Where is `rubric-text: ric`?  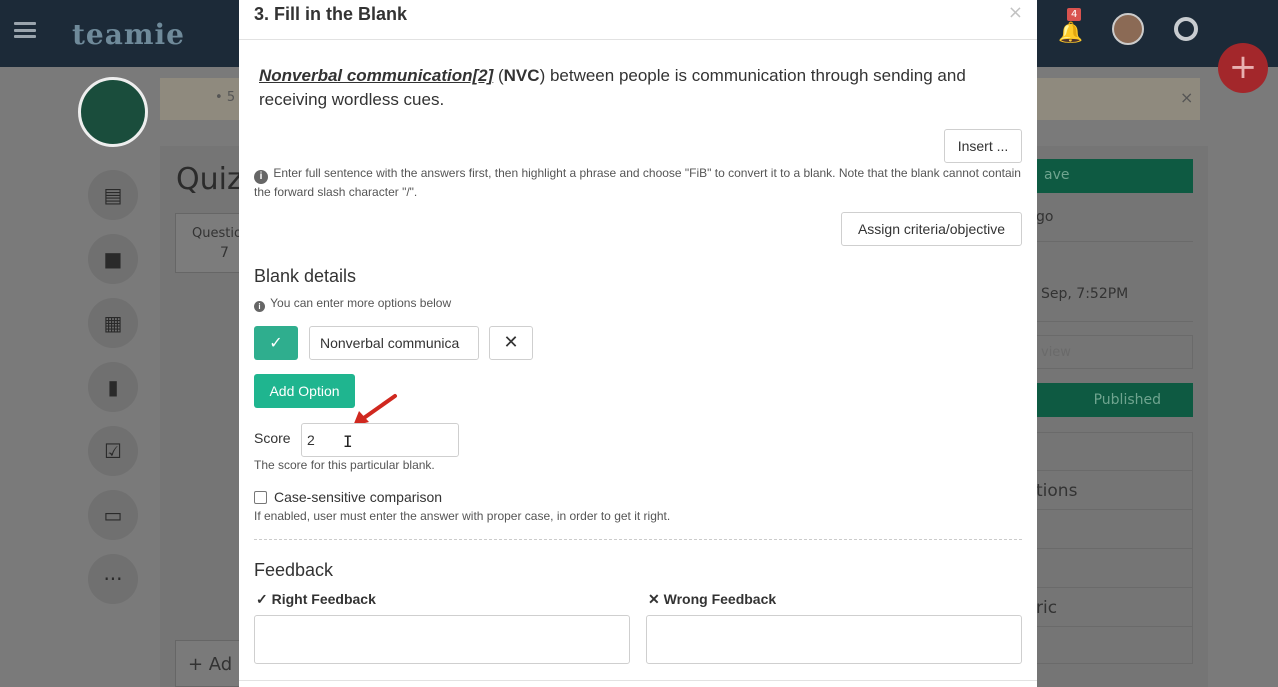 rubric-text: ric is located at coordinates (1046, 608).